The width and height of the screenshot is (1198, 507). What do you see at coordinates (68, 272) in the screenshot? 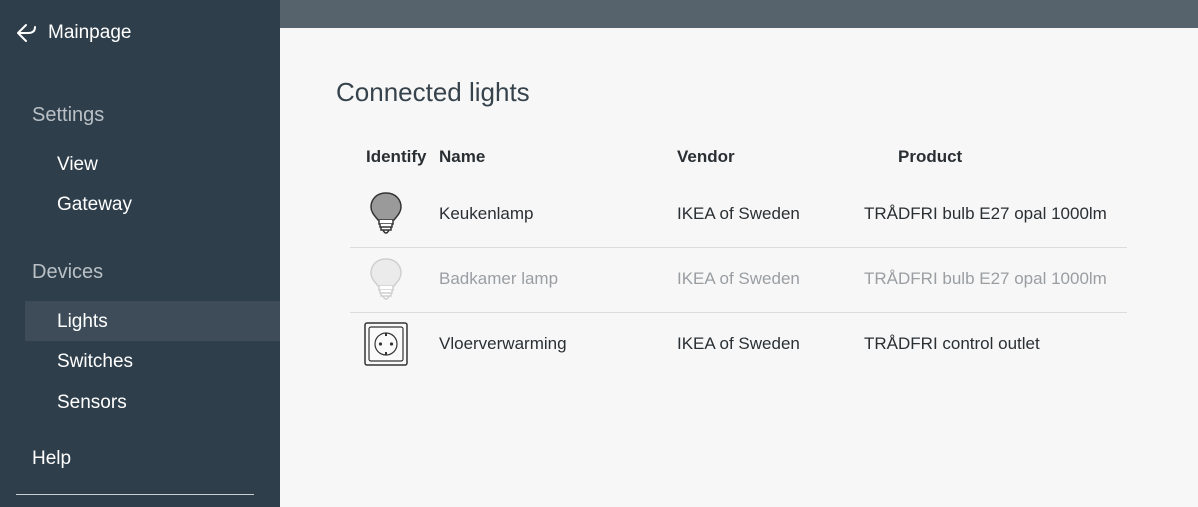
I see `section-devices-heading: Devices` at bounding box center [68, 272].